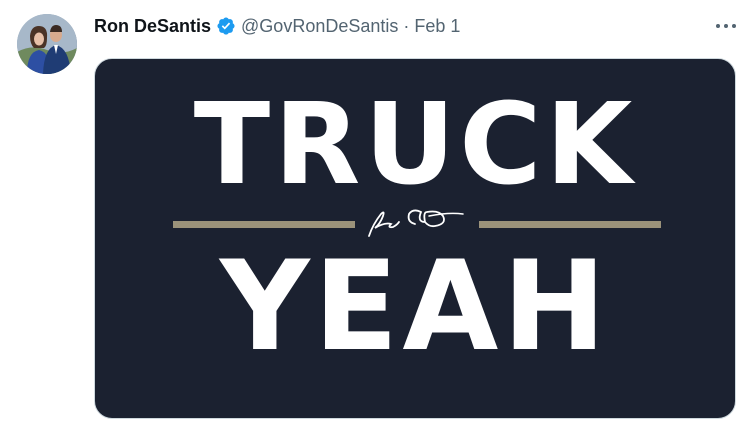  Describe the element at coordinates (152, 26) in the screenshot. I see `author-name: Ron DeSantis` at that location.